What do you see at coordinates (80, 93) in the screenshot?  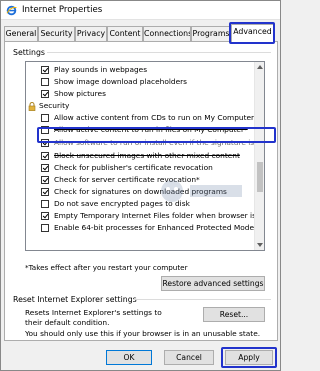 I see `setting-label: Show pictures` at bounding box center [80, 93].